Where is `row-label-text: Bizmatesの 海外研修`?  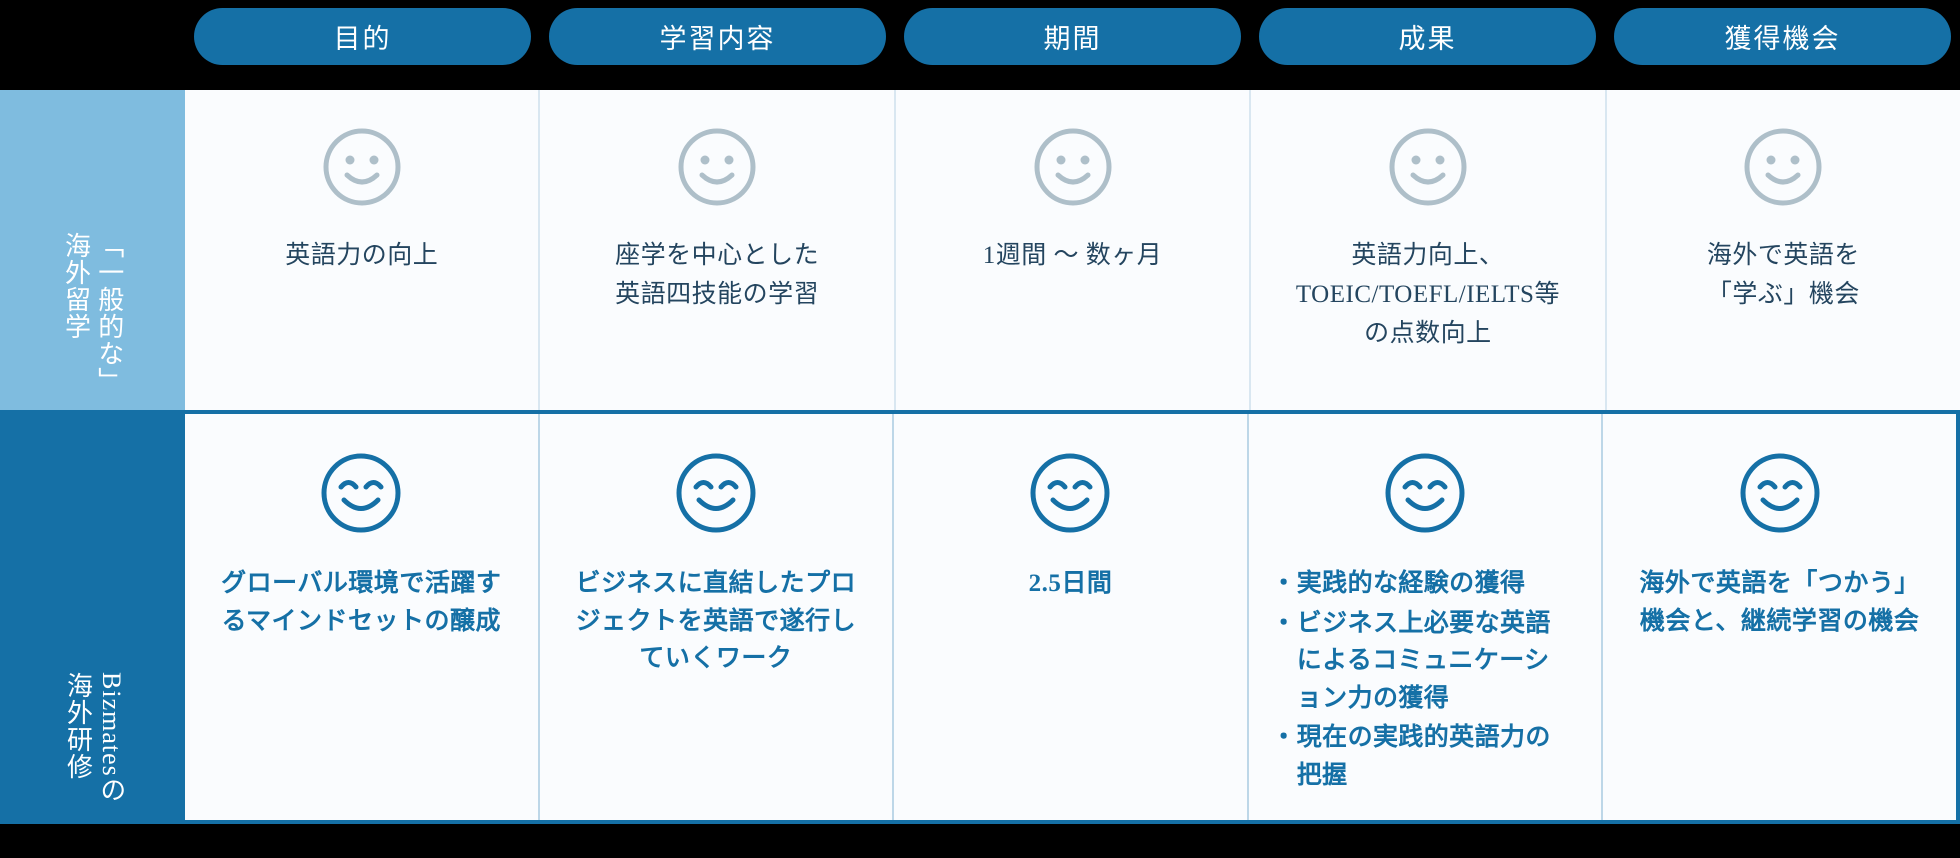
row-label-text: Bizmatesの 海外研修 is located at coordinates (94, 738).